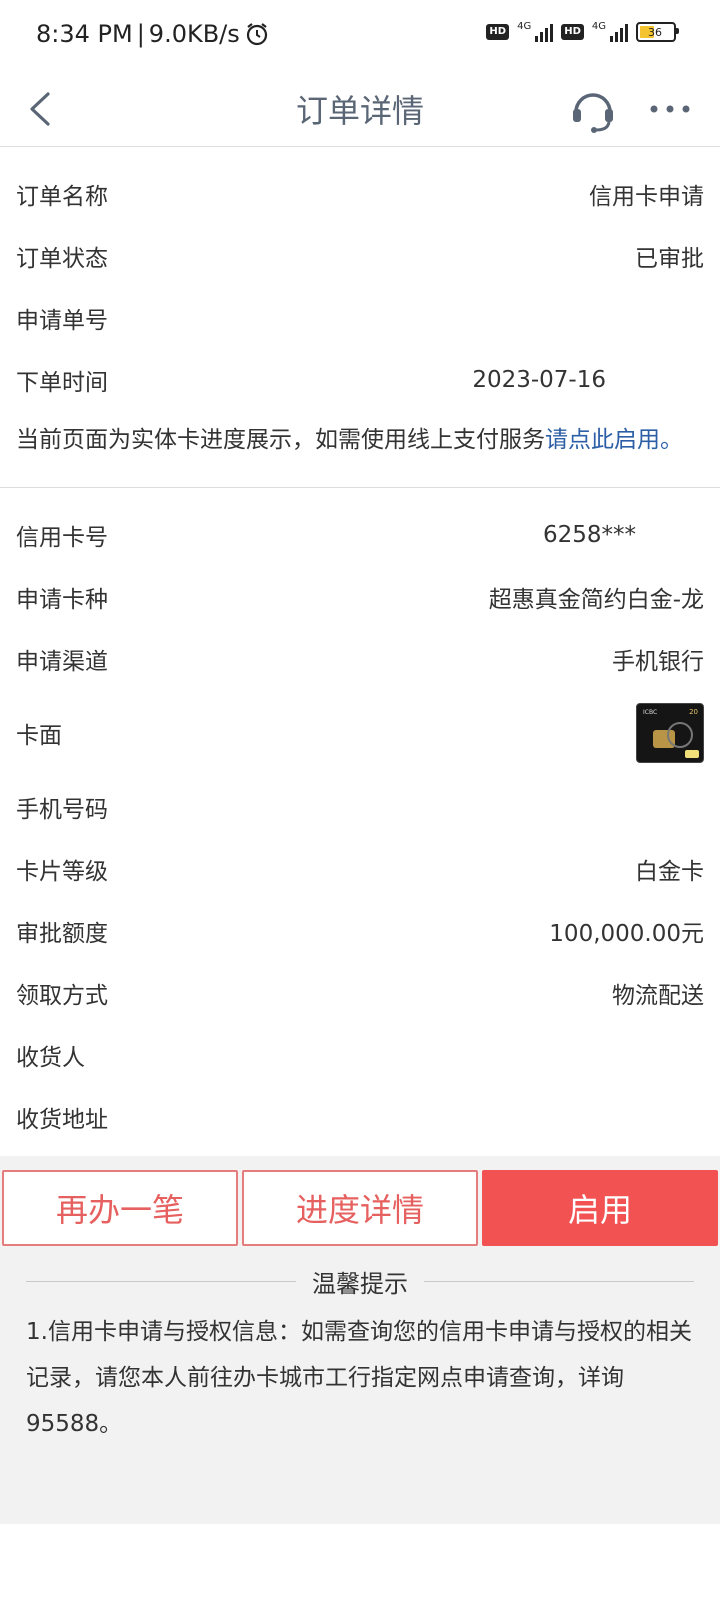  I want to click on status-time: 8:34 PM, so click(84, 34).